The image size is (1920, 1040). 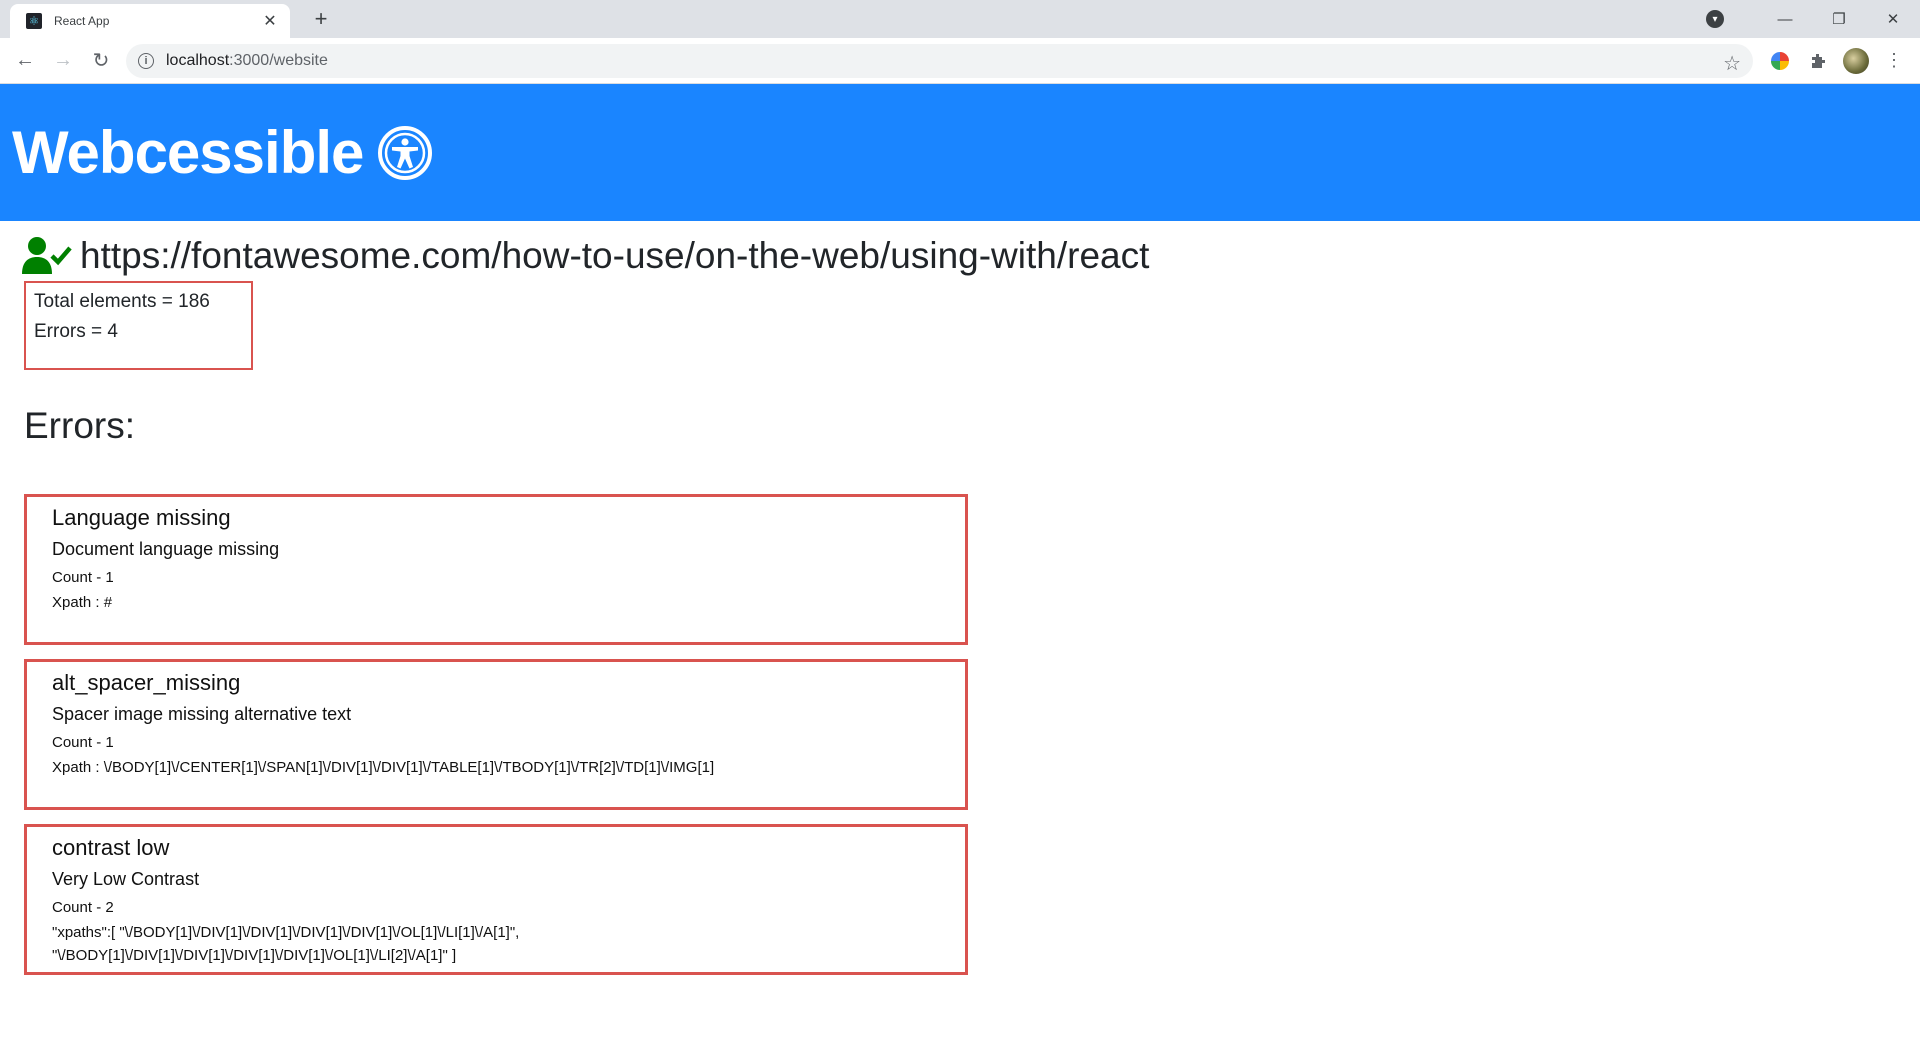 What do you see at coordinates (188, 152) in the screenshot?
I see `app-title: Webcessible` at bounding box center [188, 152].